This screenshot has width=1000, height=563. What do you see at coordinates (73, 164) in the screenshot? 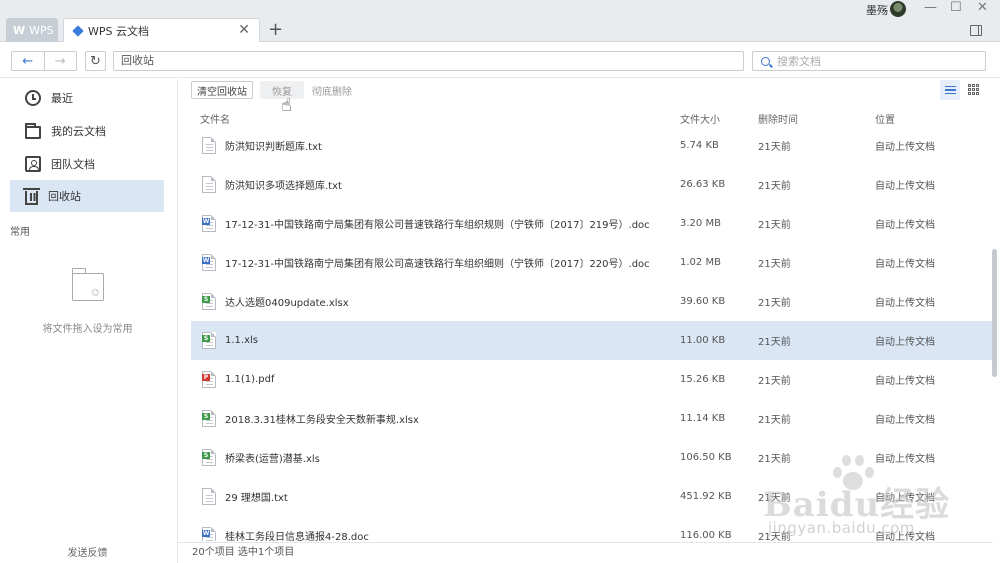
I see `sidebar-item-label: 团队文档` at bounding box center [73, 164].